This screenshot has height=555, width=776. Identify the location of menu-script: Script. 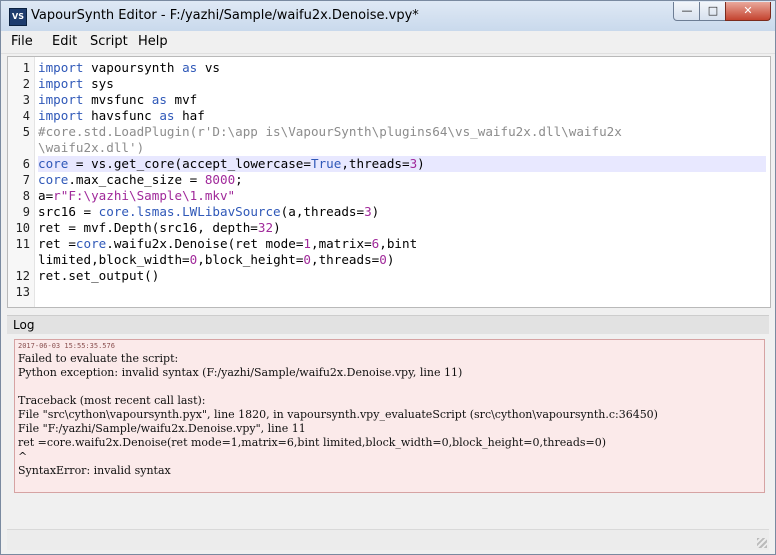
(109, 41).